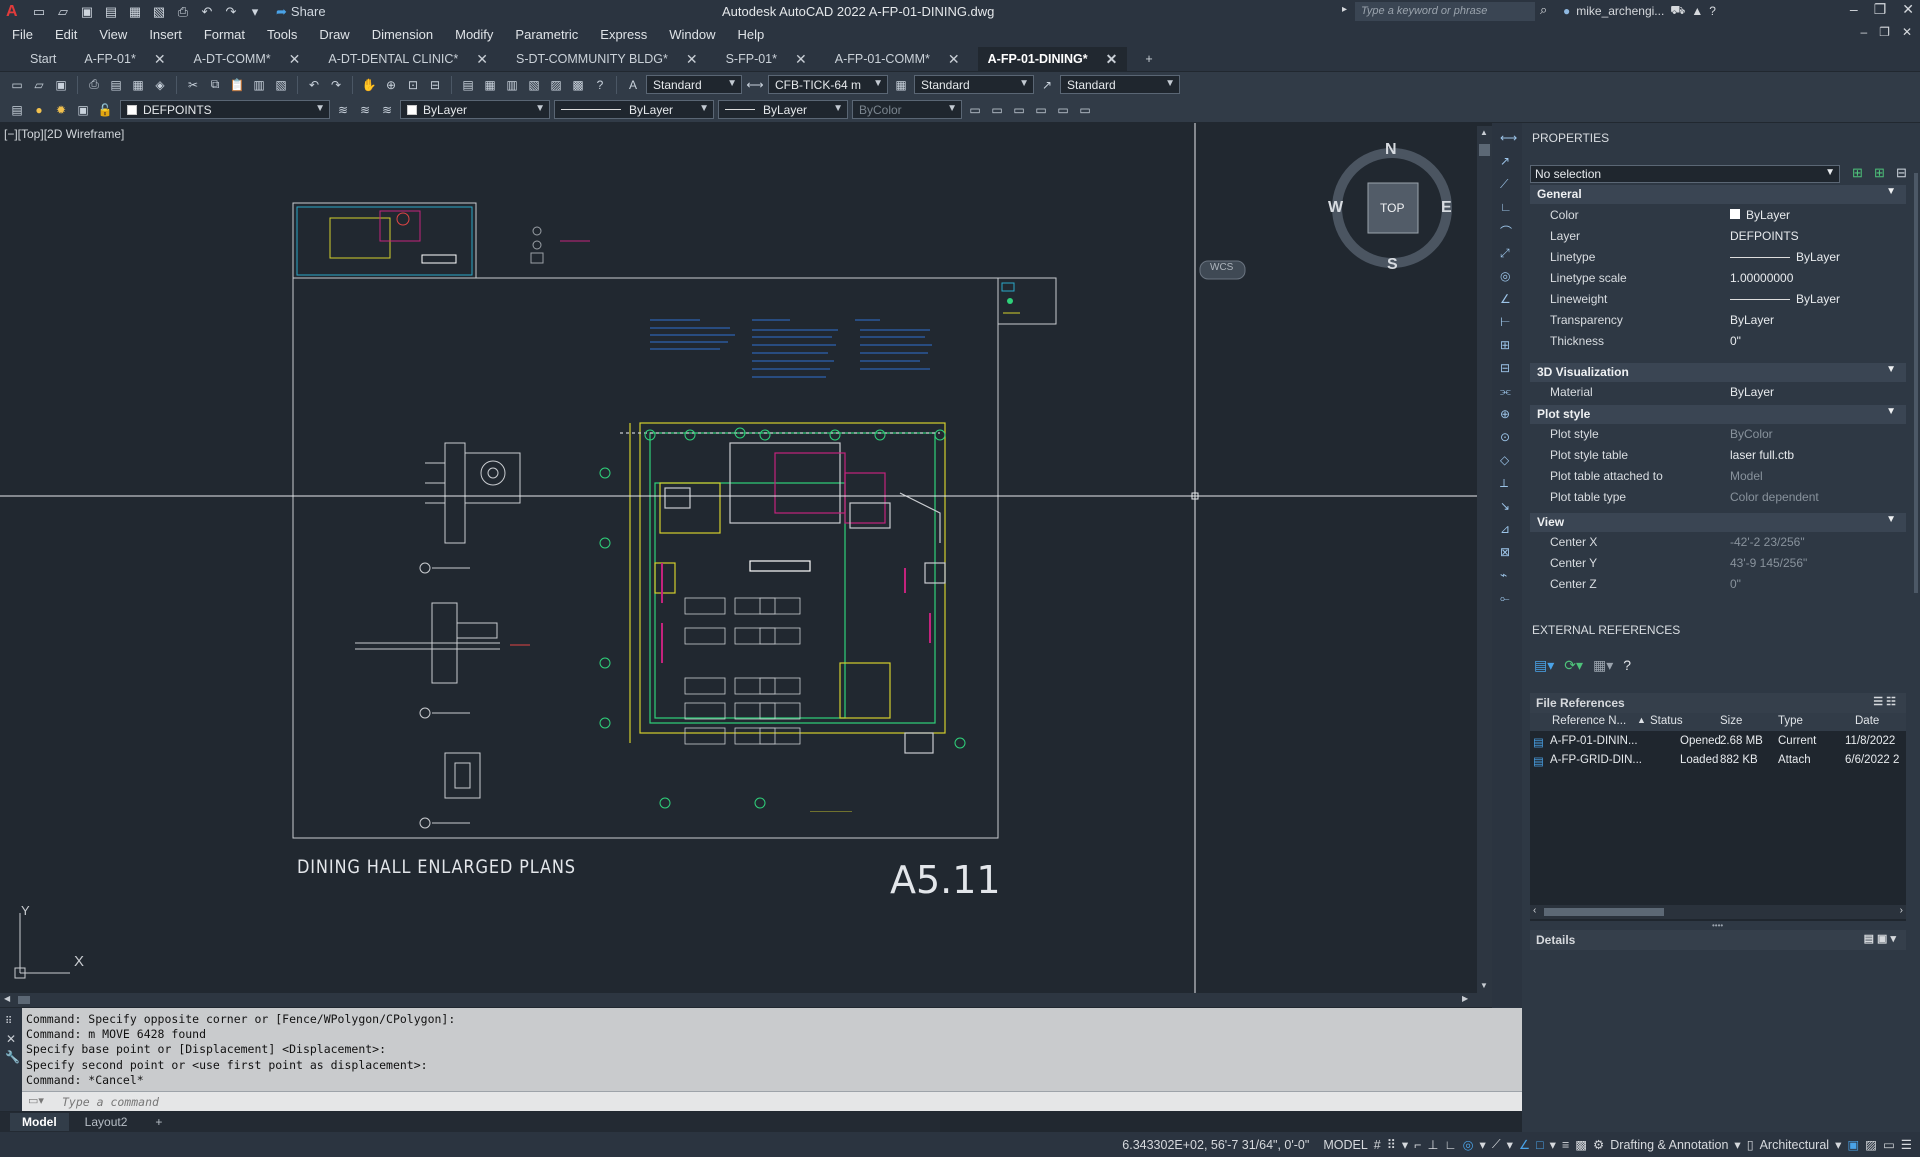  I want to click on property-row: Lineweight ByLayer, so click(1718, 299).